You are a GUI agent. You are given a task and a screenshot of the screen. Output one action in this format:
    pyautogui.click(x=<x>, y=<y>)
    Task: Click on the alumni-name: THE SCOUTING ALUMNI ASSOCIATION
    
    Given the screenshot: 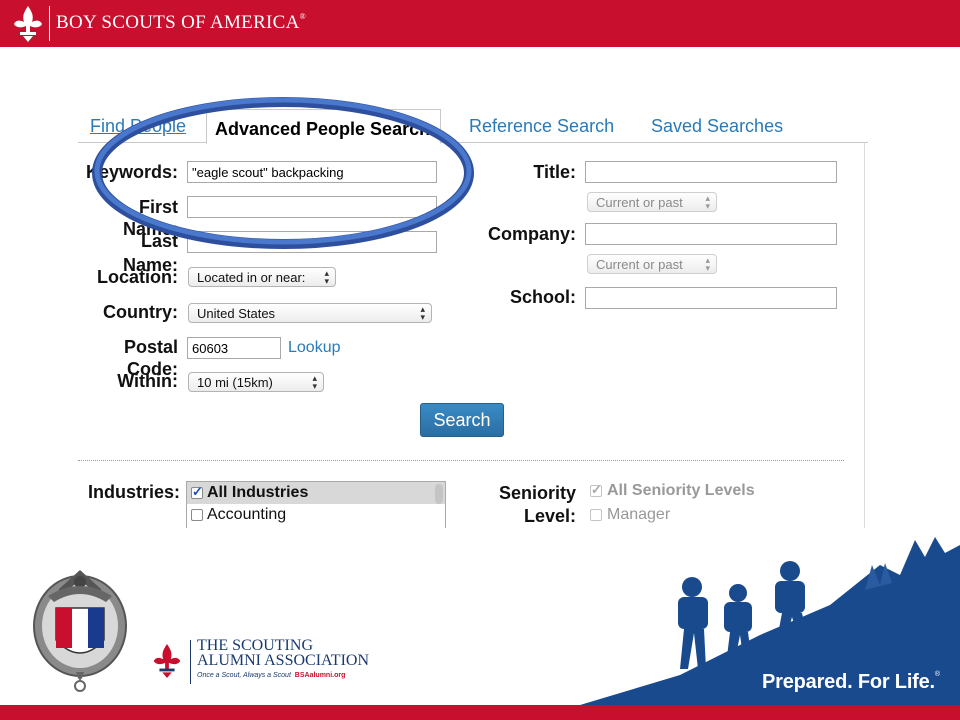 What is the action you would take?
    pyautogui.click(x=283, y=653)
    